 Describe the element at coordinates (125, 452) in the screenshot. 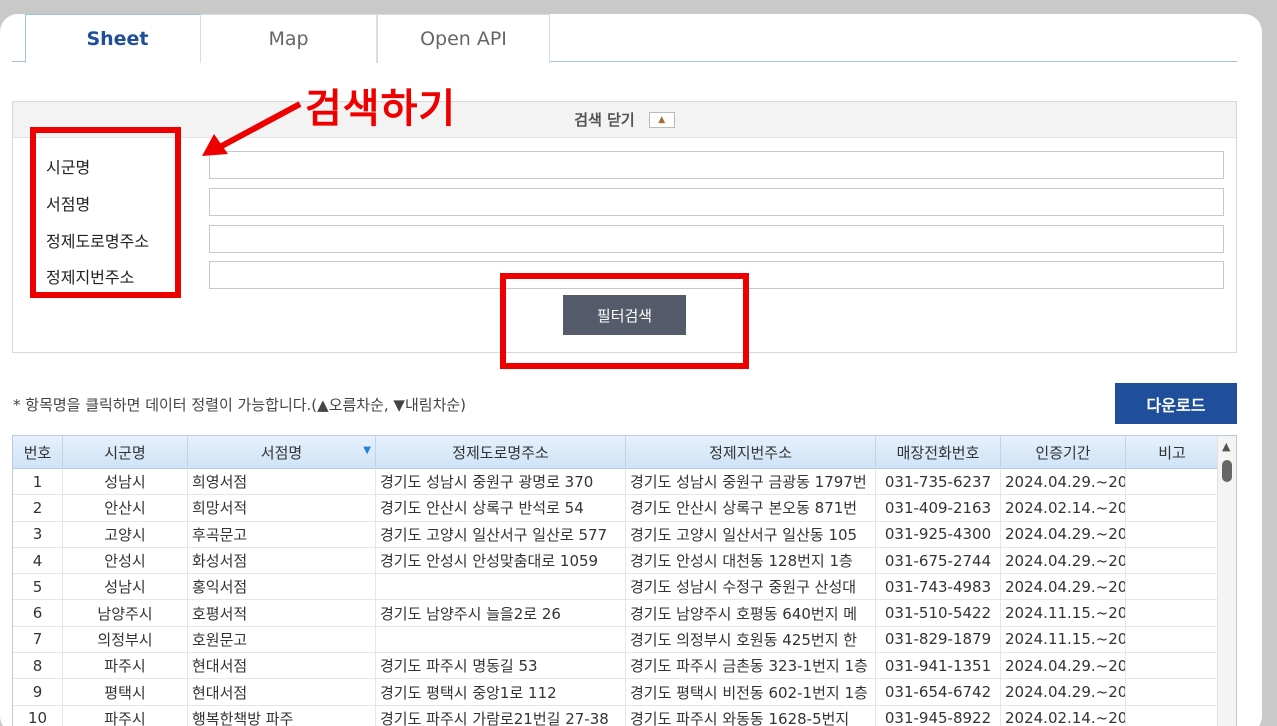

I see `col-header-city: 시군명` at that location.